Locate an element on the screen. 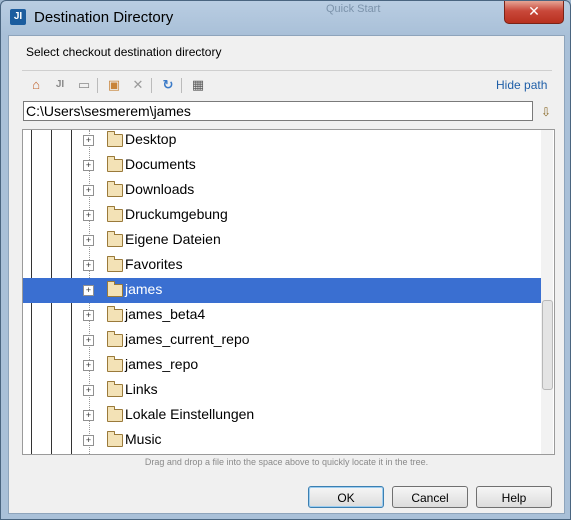 Image resolution: width=571 pixels, height=520 pixels. tree-row: + Desktop is located at coordinates (282, 141).